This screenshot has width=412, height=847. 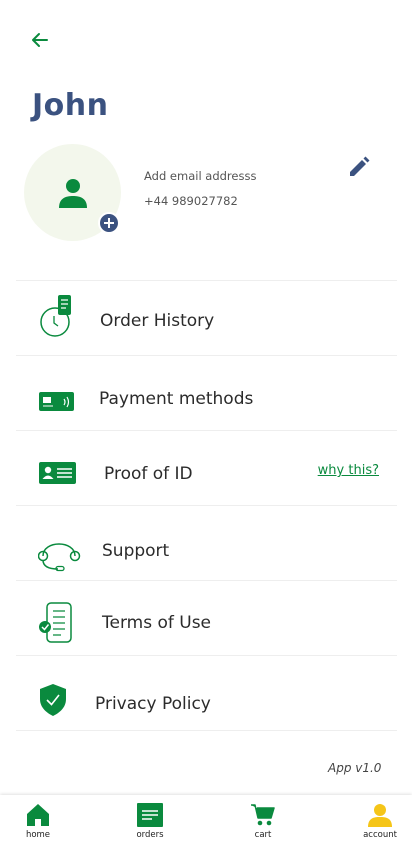 What do you see at coordinates (157, 623) in the screenshot?
I see `menu-label: Terms of Use` at bounding box center [157, 623].